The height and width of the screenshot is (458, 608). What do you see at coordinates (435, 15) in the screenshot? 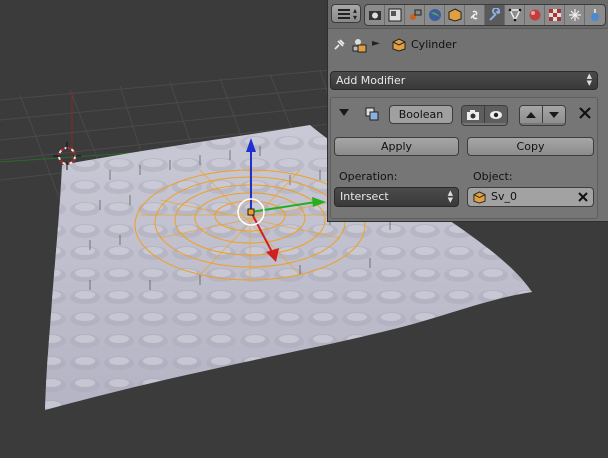
I see `world-icon` at bounding box center [435, 15].